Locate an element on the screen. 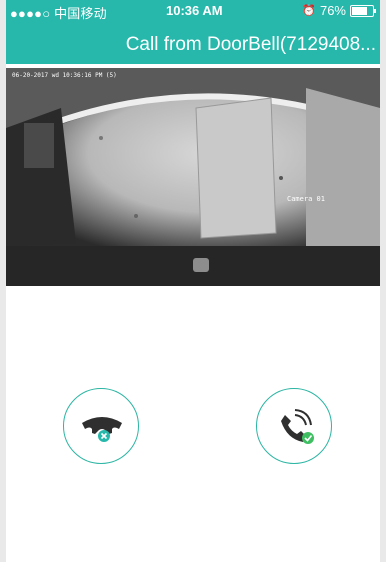 The width and height of the screenshot is (386, 562). alarm-icon: ⏰ is located at coordinates (309, 11).